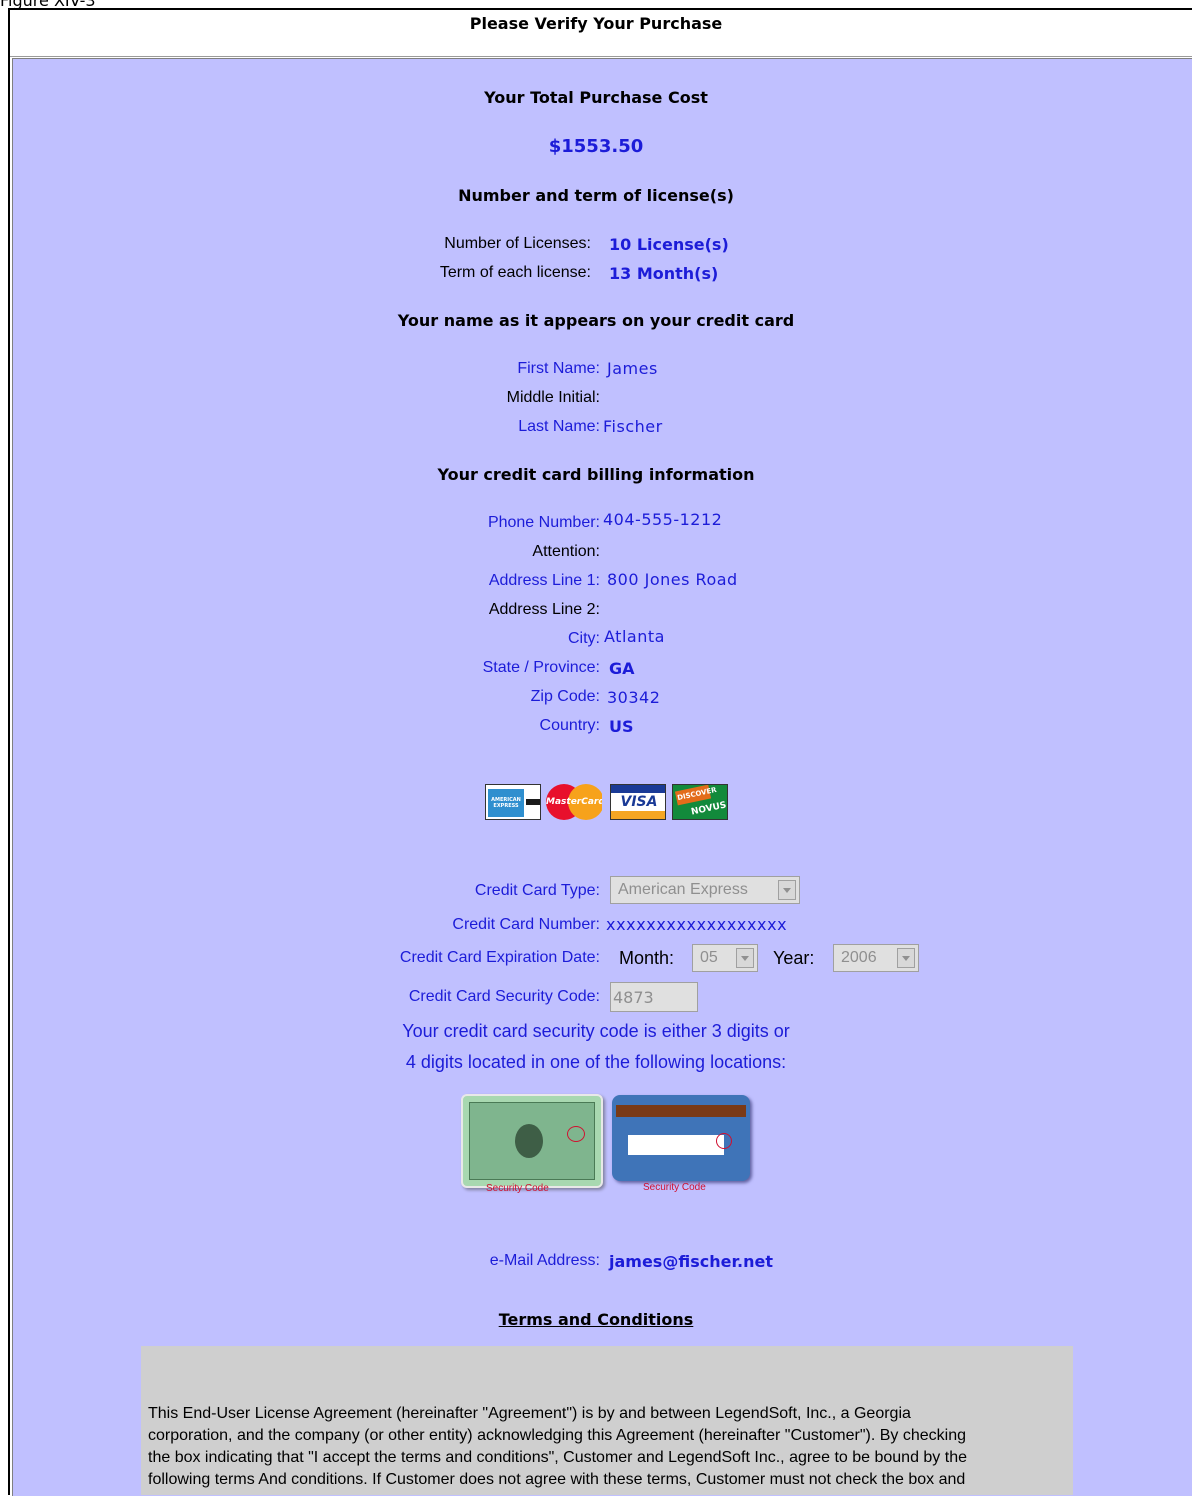  What do you see at coordinates (674, 1187) in the screenshot?
I see `card-back-security-caption: Security Code` at bounding box center [674, 1187].